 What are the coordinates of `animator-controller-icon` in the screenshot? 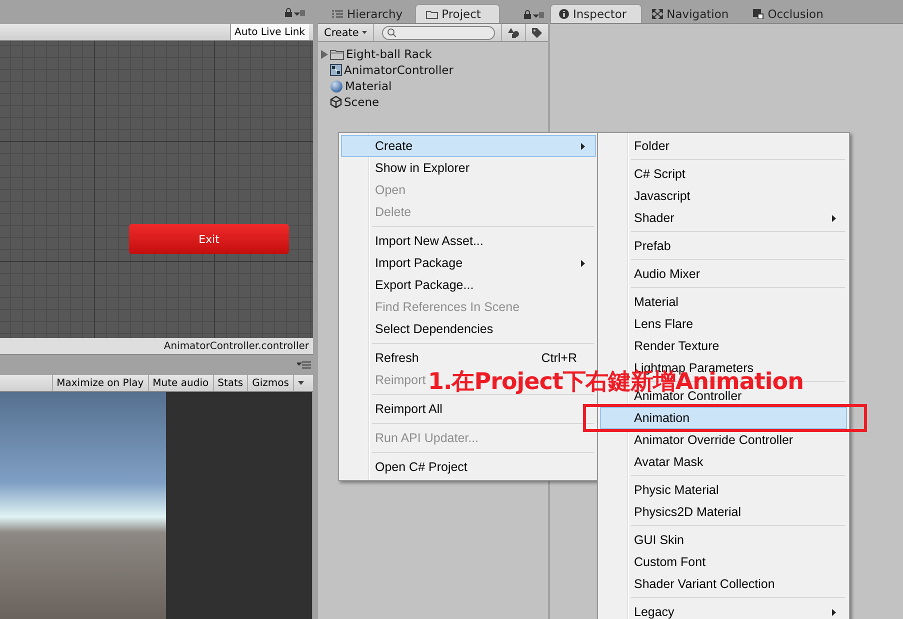 It's located at (336, 70).